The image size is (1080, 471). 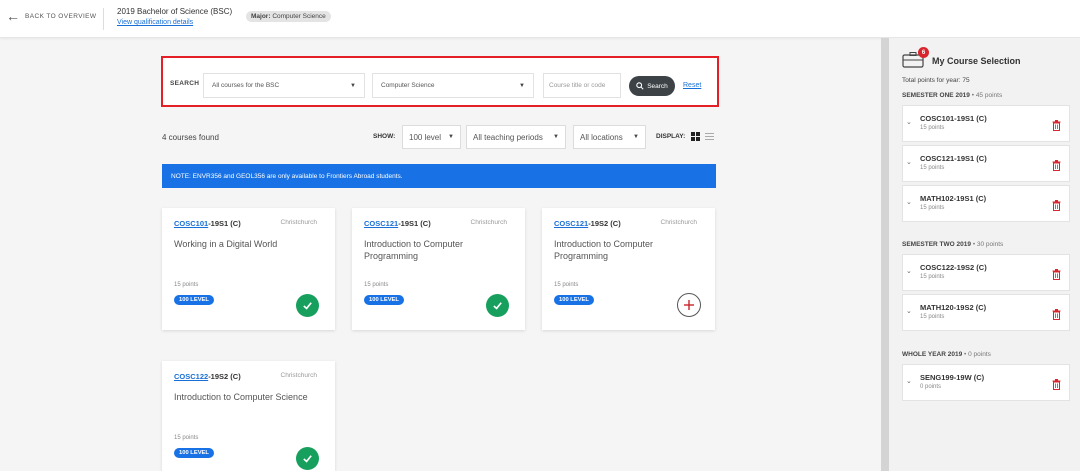 I want to click on semester-points: • 45 points, so click(x=987, y=95).